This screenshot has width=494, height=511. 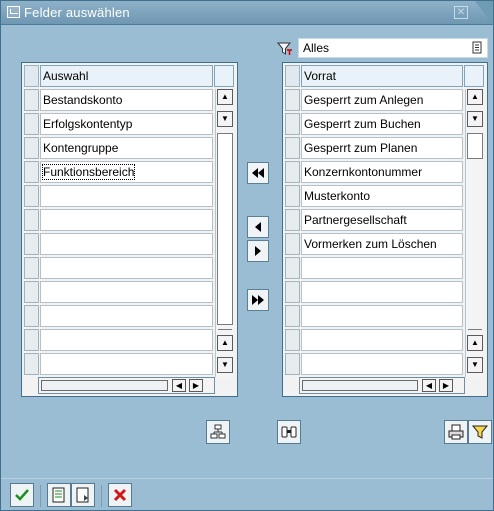 I want to click on table-cell: Kontengruppe, so click(x=126, y=148).